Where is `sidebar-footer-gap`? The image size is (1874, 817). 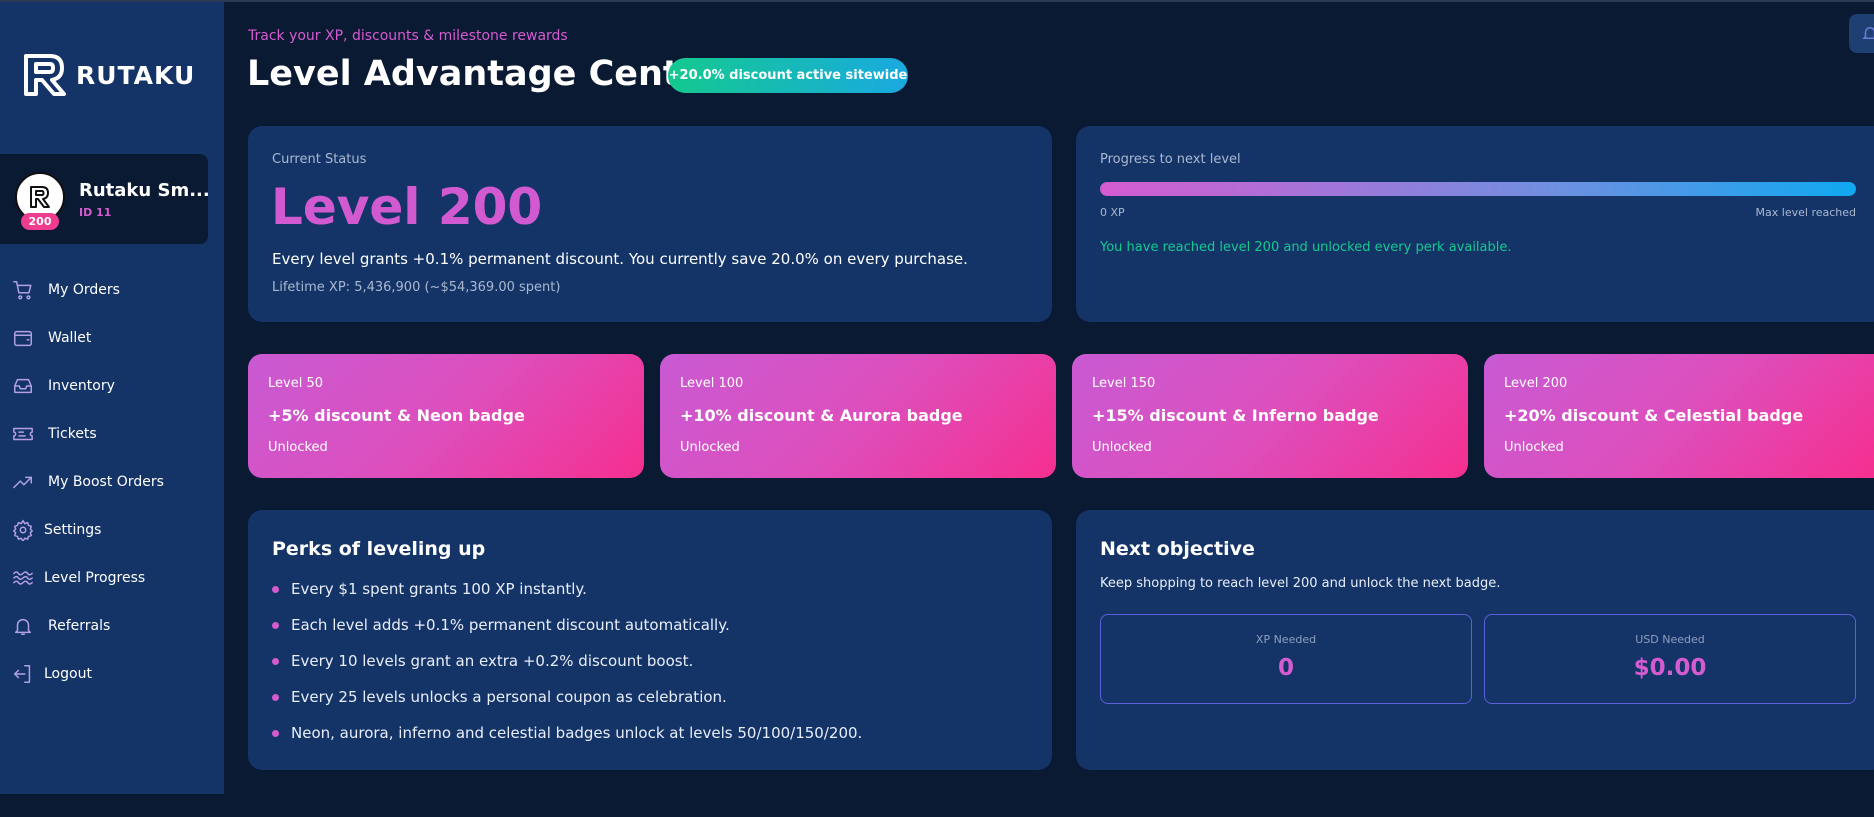 sidebar-footer-gap is located at coordinates (112, 805).